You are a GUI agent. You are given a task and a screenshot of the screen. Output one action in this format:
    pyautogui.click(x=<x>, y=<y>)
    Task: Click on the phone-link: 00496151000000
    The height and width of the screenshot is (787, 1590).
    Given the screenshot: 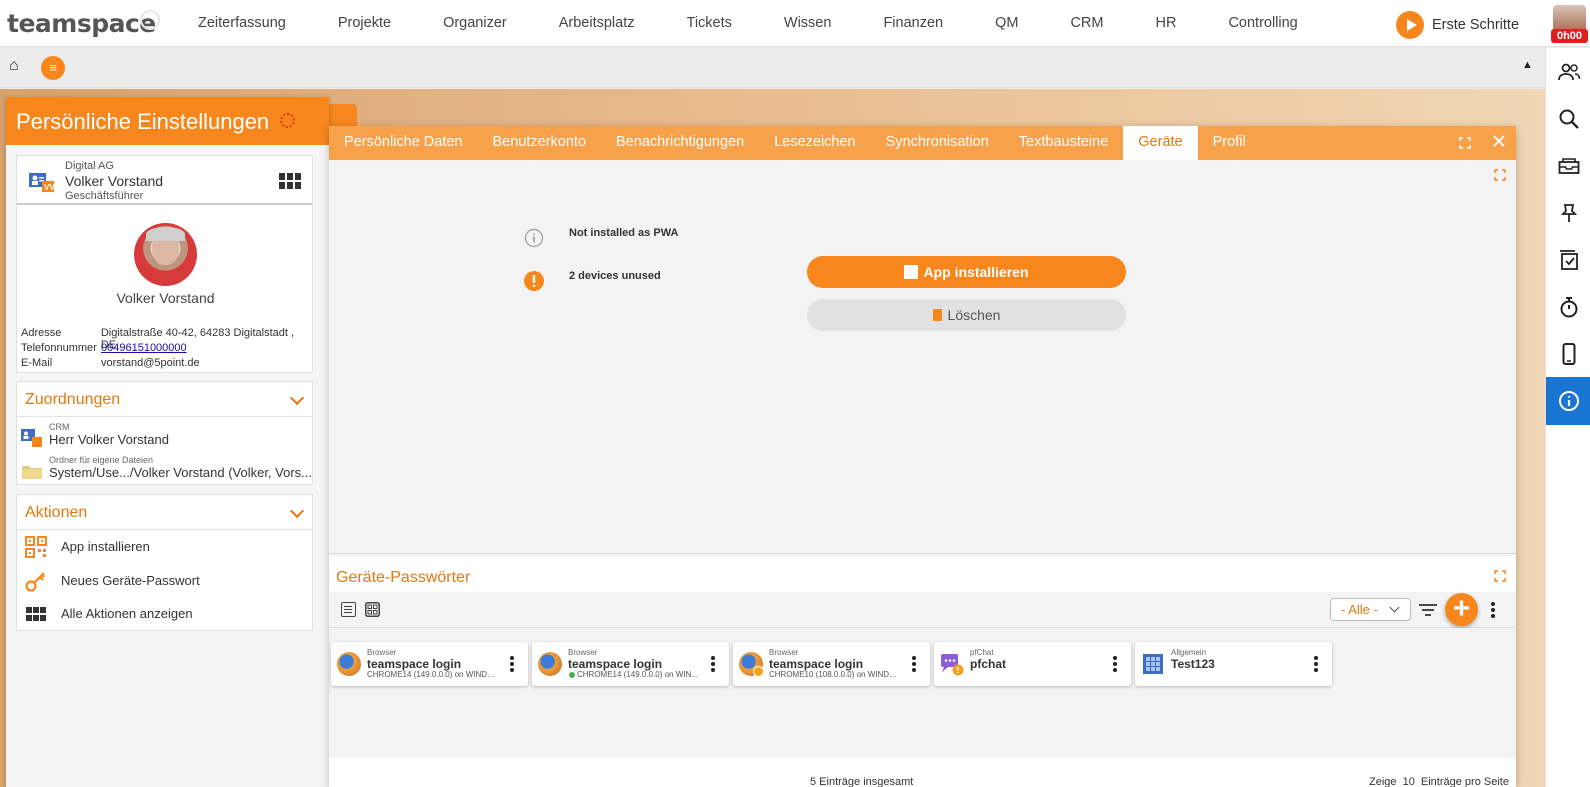 What is the action you would take?
    pyautogui.click(x=144, y=348)
    